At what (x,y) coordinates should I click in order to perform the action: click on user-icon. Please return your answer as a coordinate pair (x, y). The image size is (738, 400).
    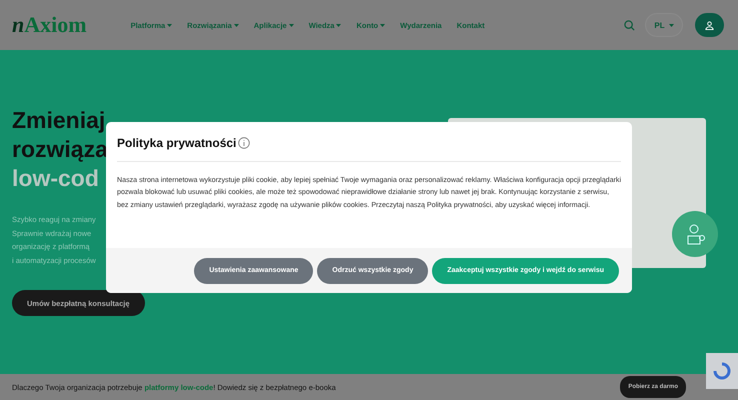
    Looking at the image, I should click on (709, 25).